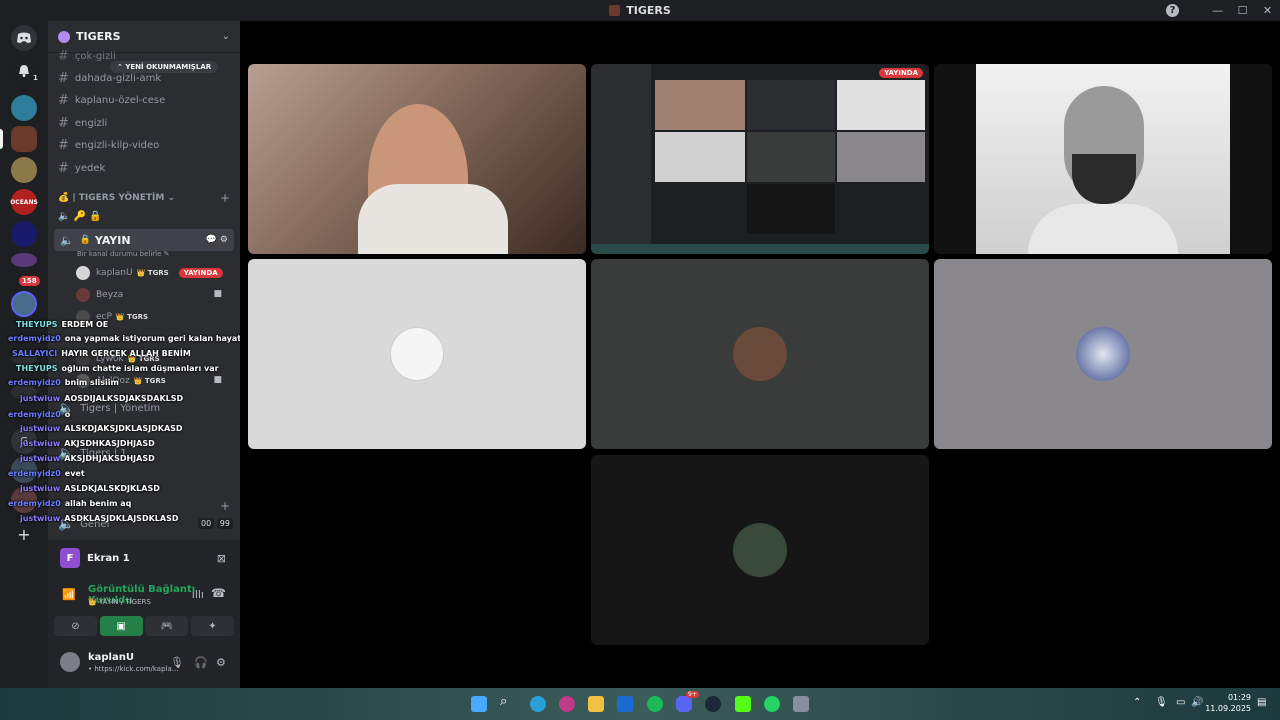  I want to click on voice-user: AkılOoz 👑 TGRS, so click(121, 381).